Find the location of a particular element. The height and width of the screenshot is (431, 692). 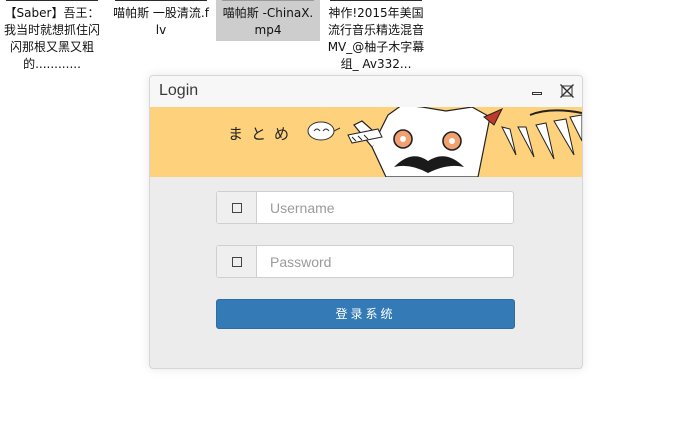

login-button: 登录系统 is located at coordinates (365, 314).